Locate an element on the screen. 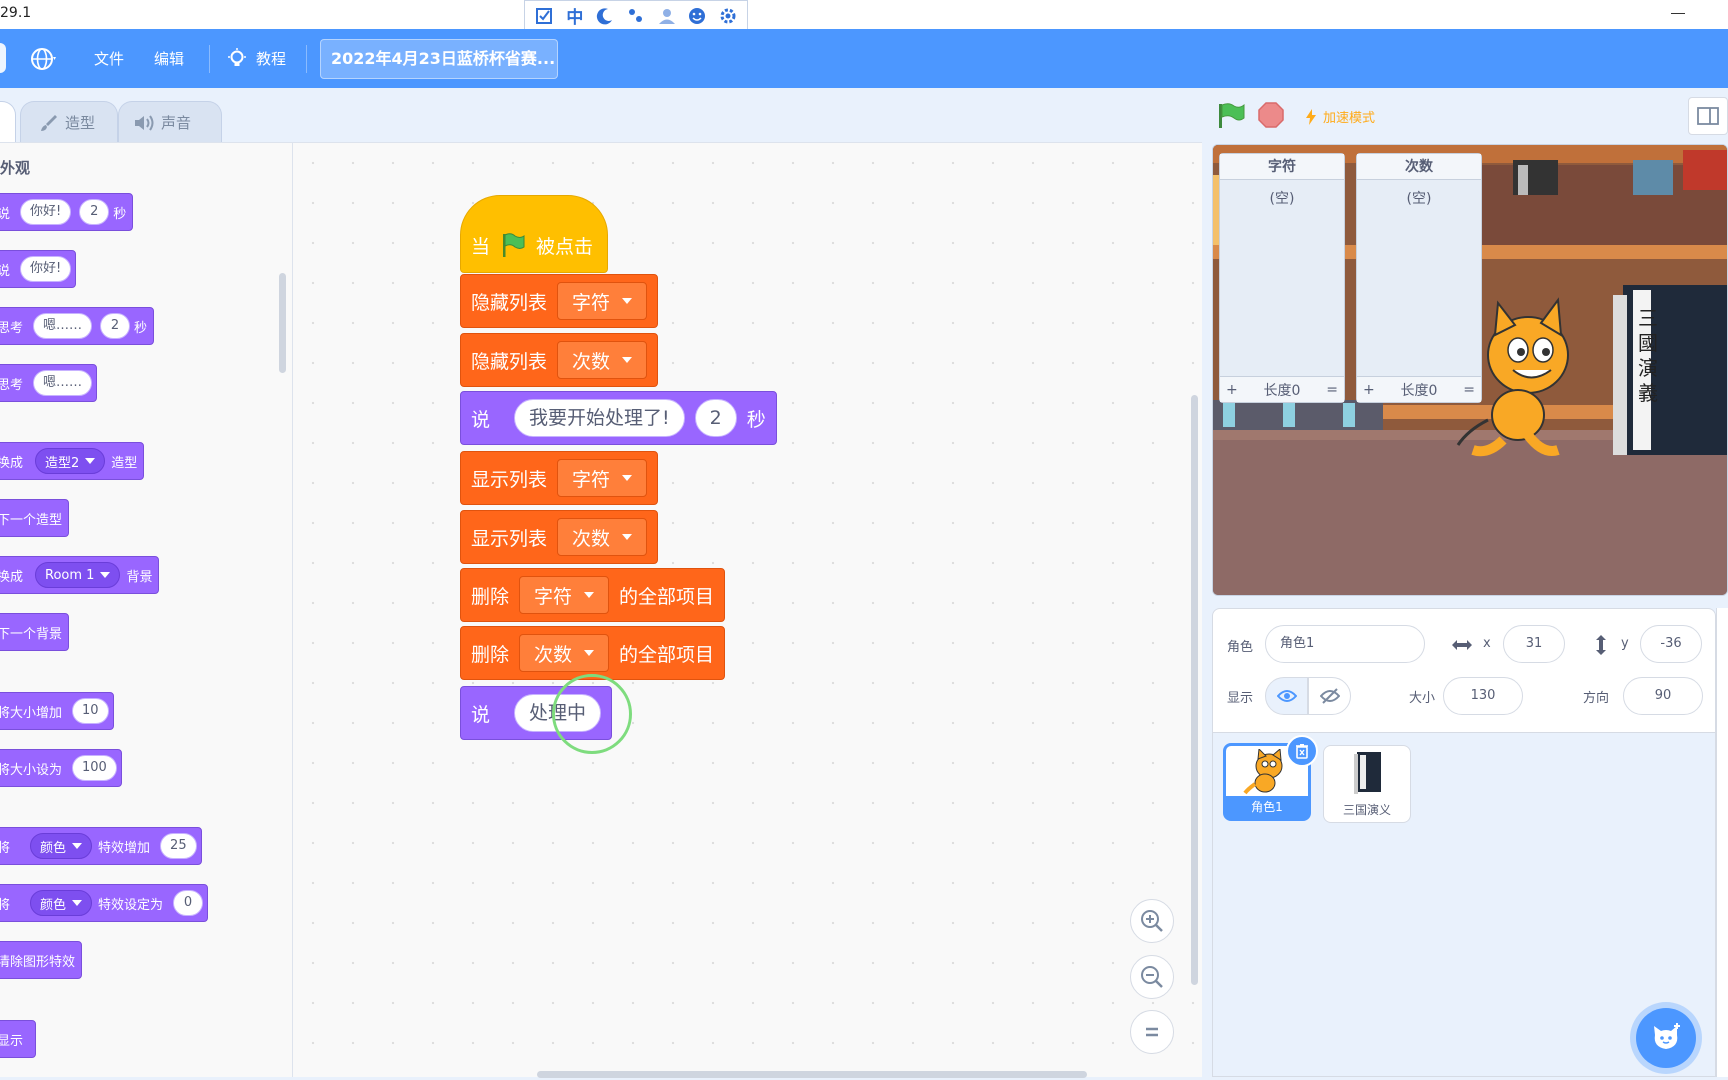 This screenshot has width=1728, height=1080. x-input: 31 is located at coordinates (1534, 644).